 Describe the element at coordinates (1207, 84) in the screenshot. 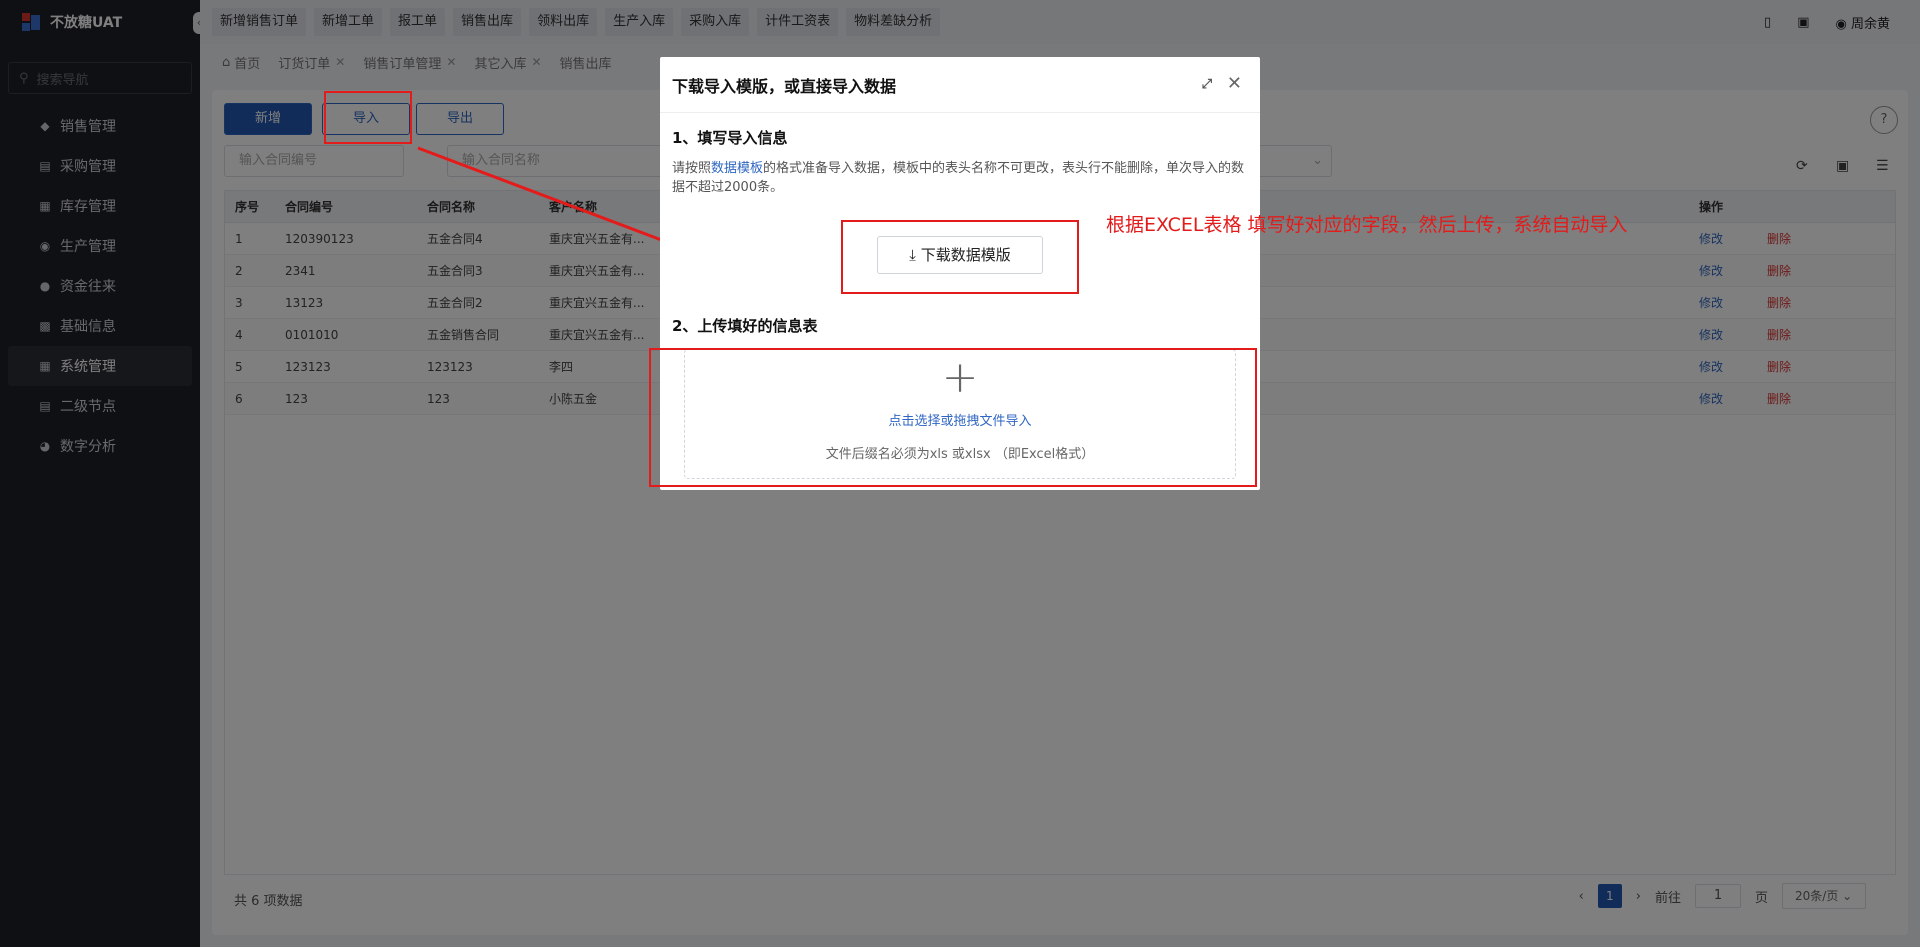

I see `maximize-icon: ⤢` at that location.